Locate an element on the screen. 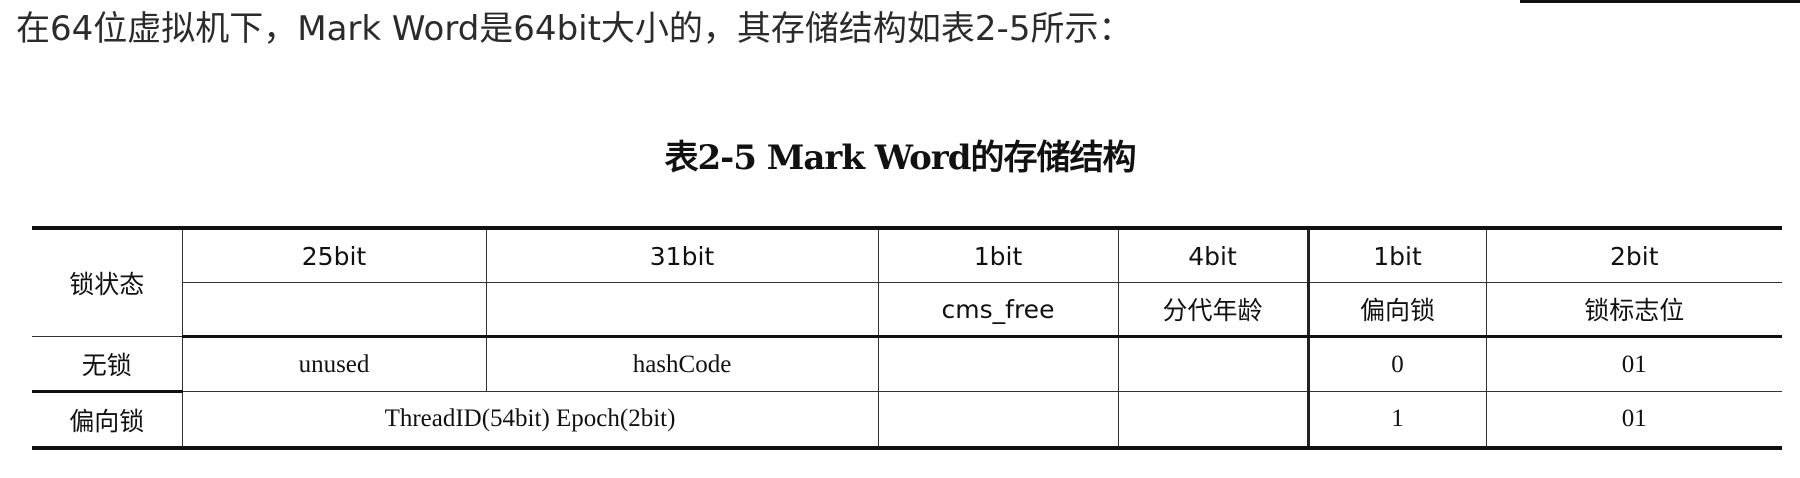 This screenshot has height=478, width=1800. state-cell: 无锁 is located at coordinates (107, 364).